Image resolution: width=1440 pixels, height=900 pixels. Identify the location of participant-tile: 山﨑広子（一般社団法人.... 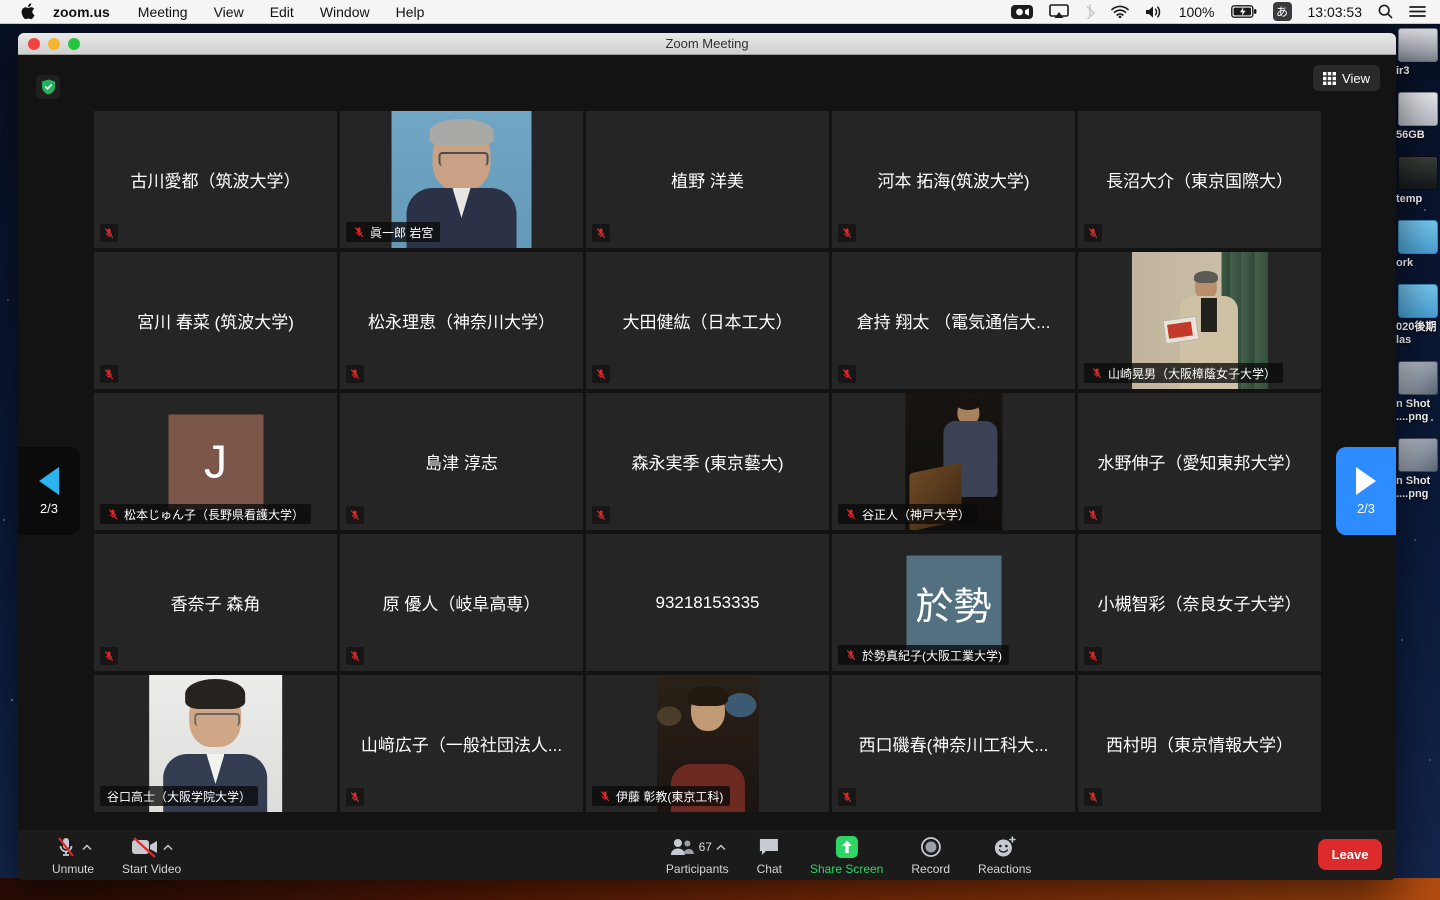
(461, 743).